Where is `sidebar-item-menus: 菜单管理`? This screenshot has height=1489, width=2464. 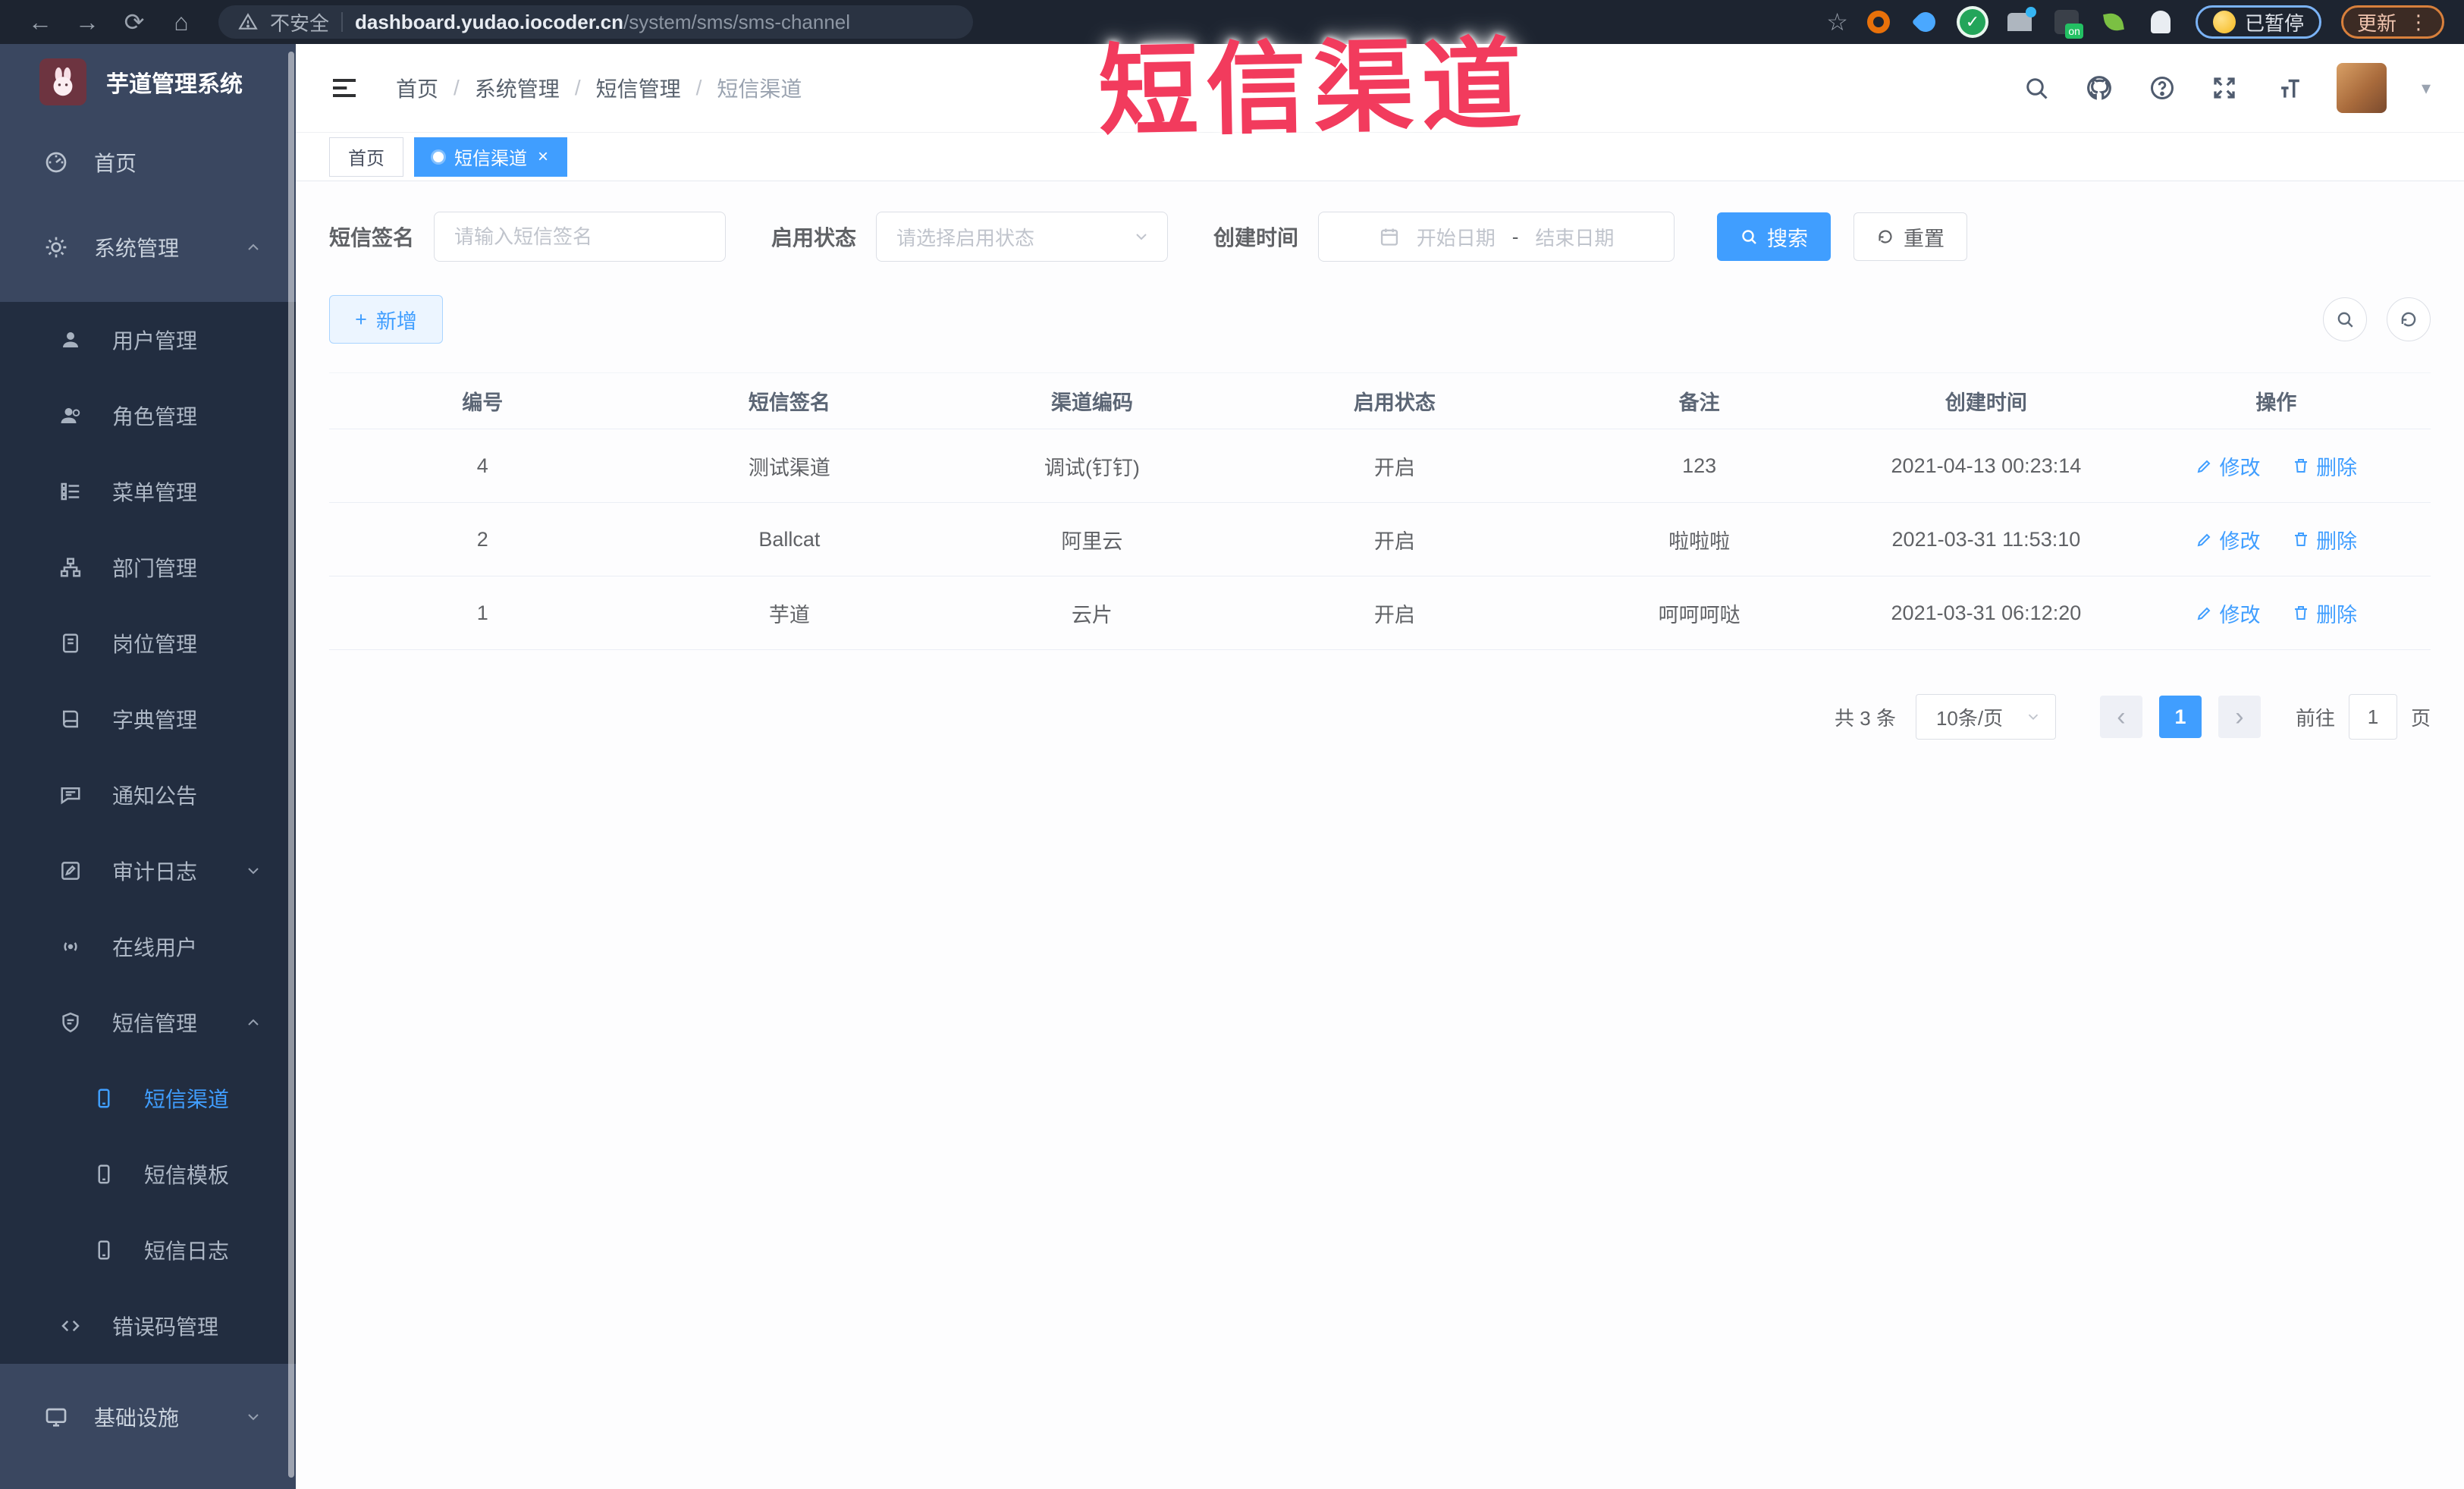 sidebar-item-menus: 菜单管理 is located at coordinates (148, 492).